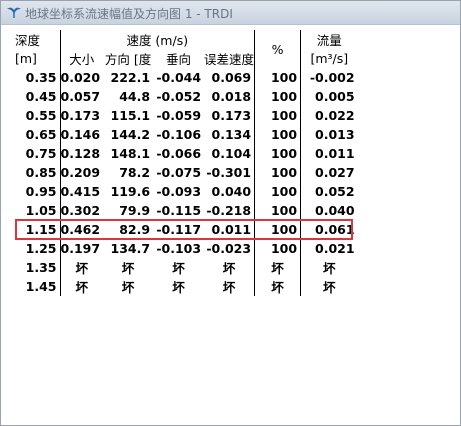 The height and width of the screenshot is (426, 461). Describe the element at coordinates (179, 134) in the screenshot. I see `vertical-cell: -0.106` at that location.